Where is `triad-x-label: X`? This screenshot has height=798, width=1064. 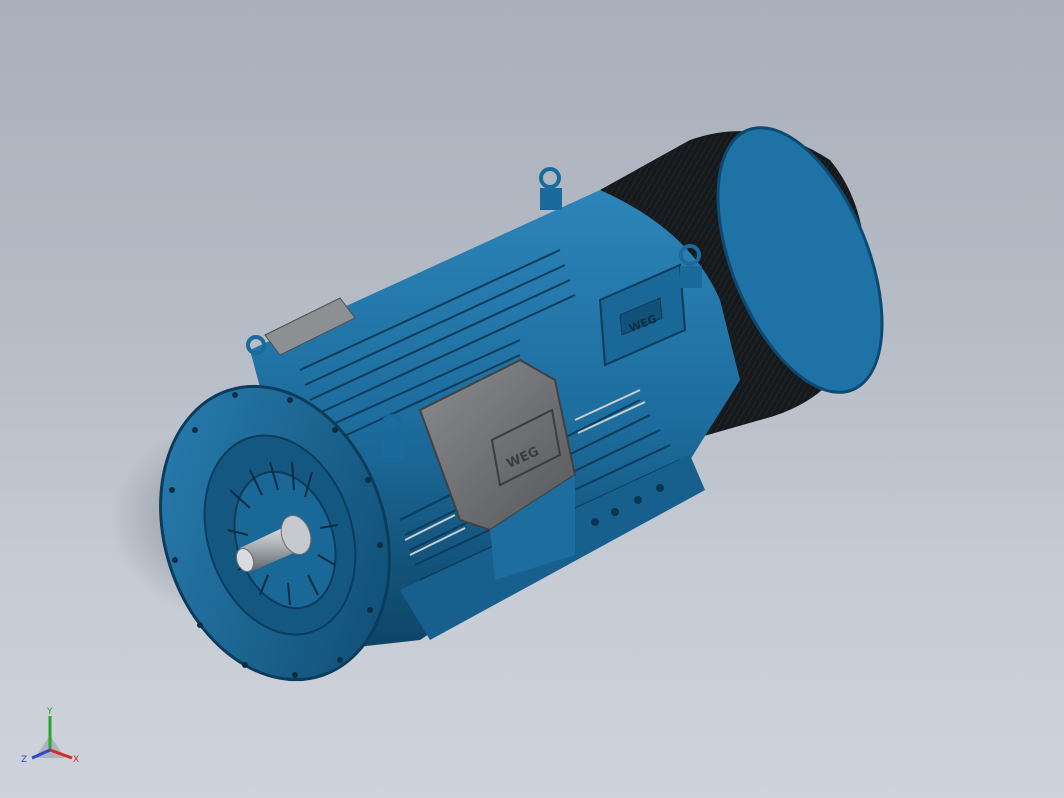 triad-x-label: X is located at coordinates (76, 760).